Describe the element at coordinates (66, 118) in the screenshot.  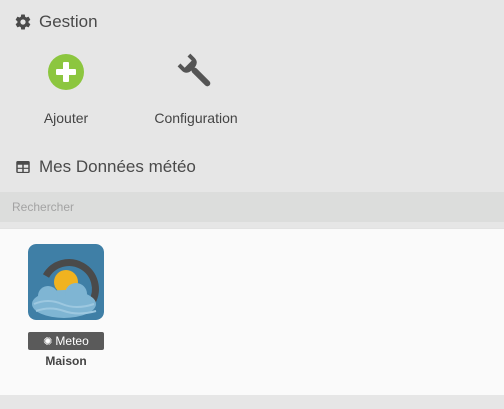
I see `add-button-label: Ajouter` at that location.